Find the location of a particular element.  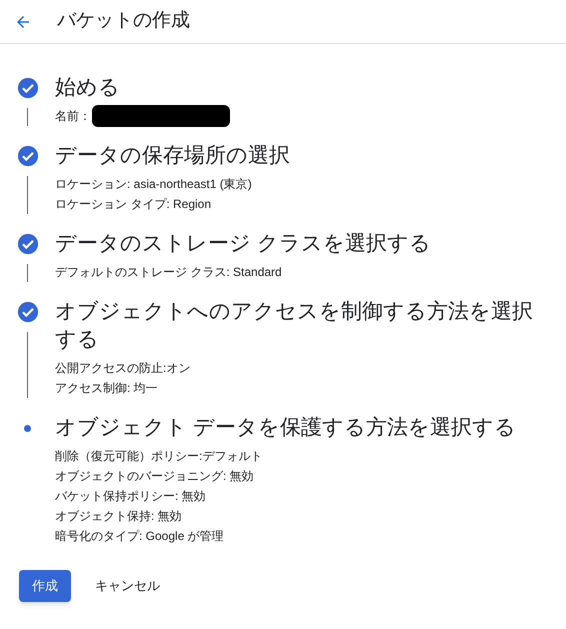

detail-text: ロケーション タイプ: Region is located at coordinates (133, 204).